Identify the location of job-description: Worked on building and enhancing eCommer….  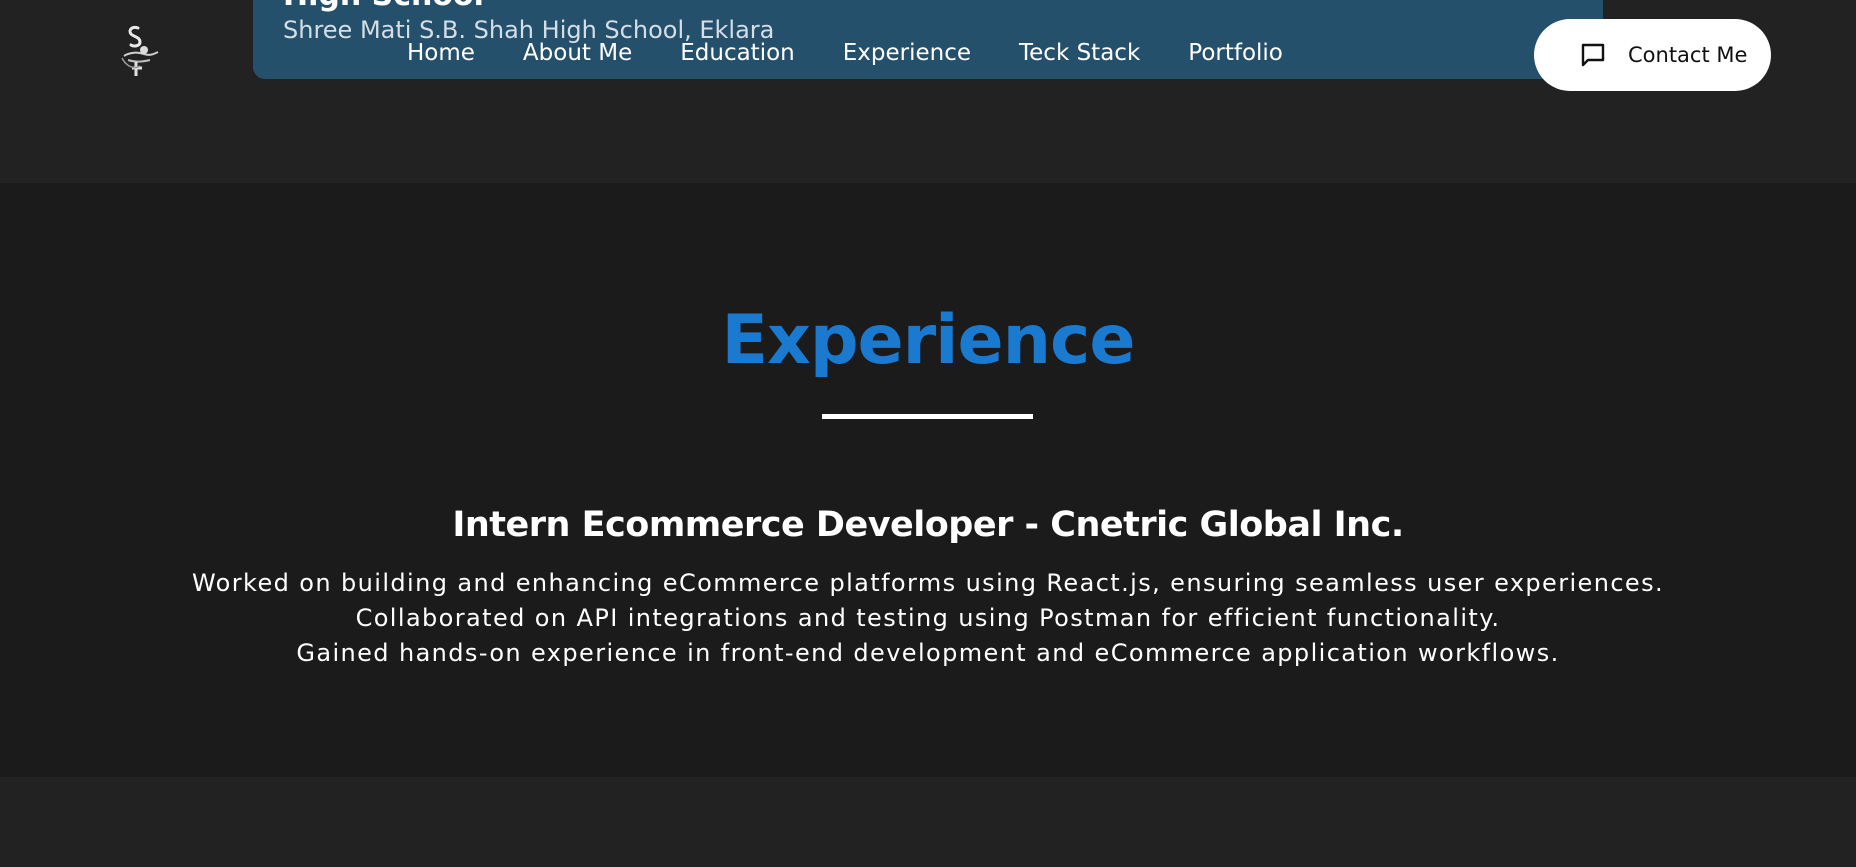
(928, 618).